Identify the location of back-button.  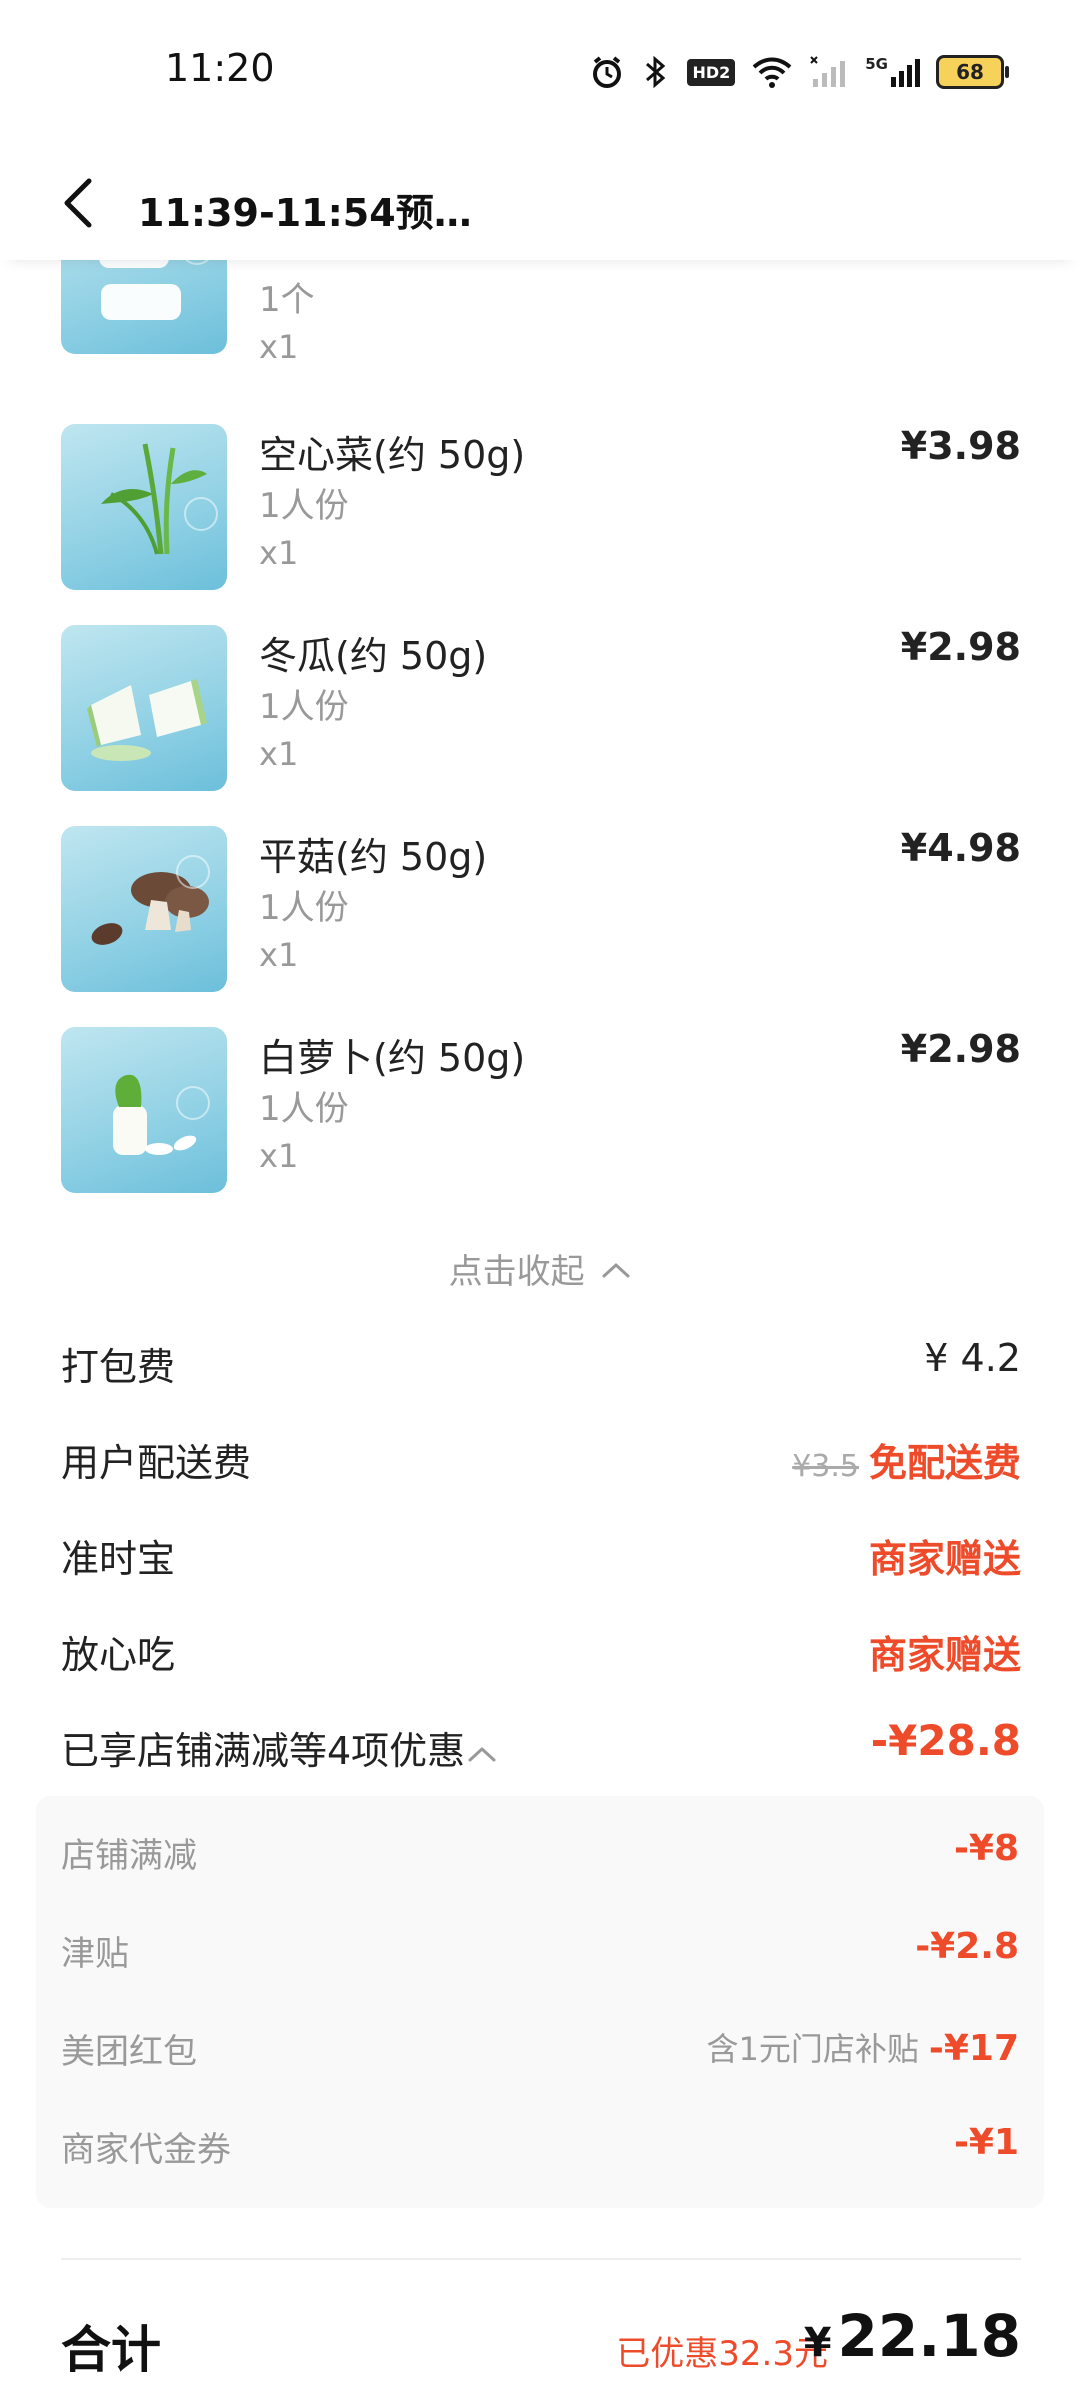
(77, 203).